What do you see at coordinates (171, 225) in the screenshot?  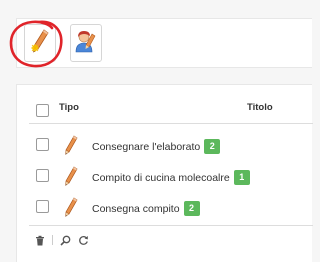 I see `footer-divider` at bounding box center [171, 225].